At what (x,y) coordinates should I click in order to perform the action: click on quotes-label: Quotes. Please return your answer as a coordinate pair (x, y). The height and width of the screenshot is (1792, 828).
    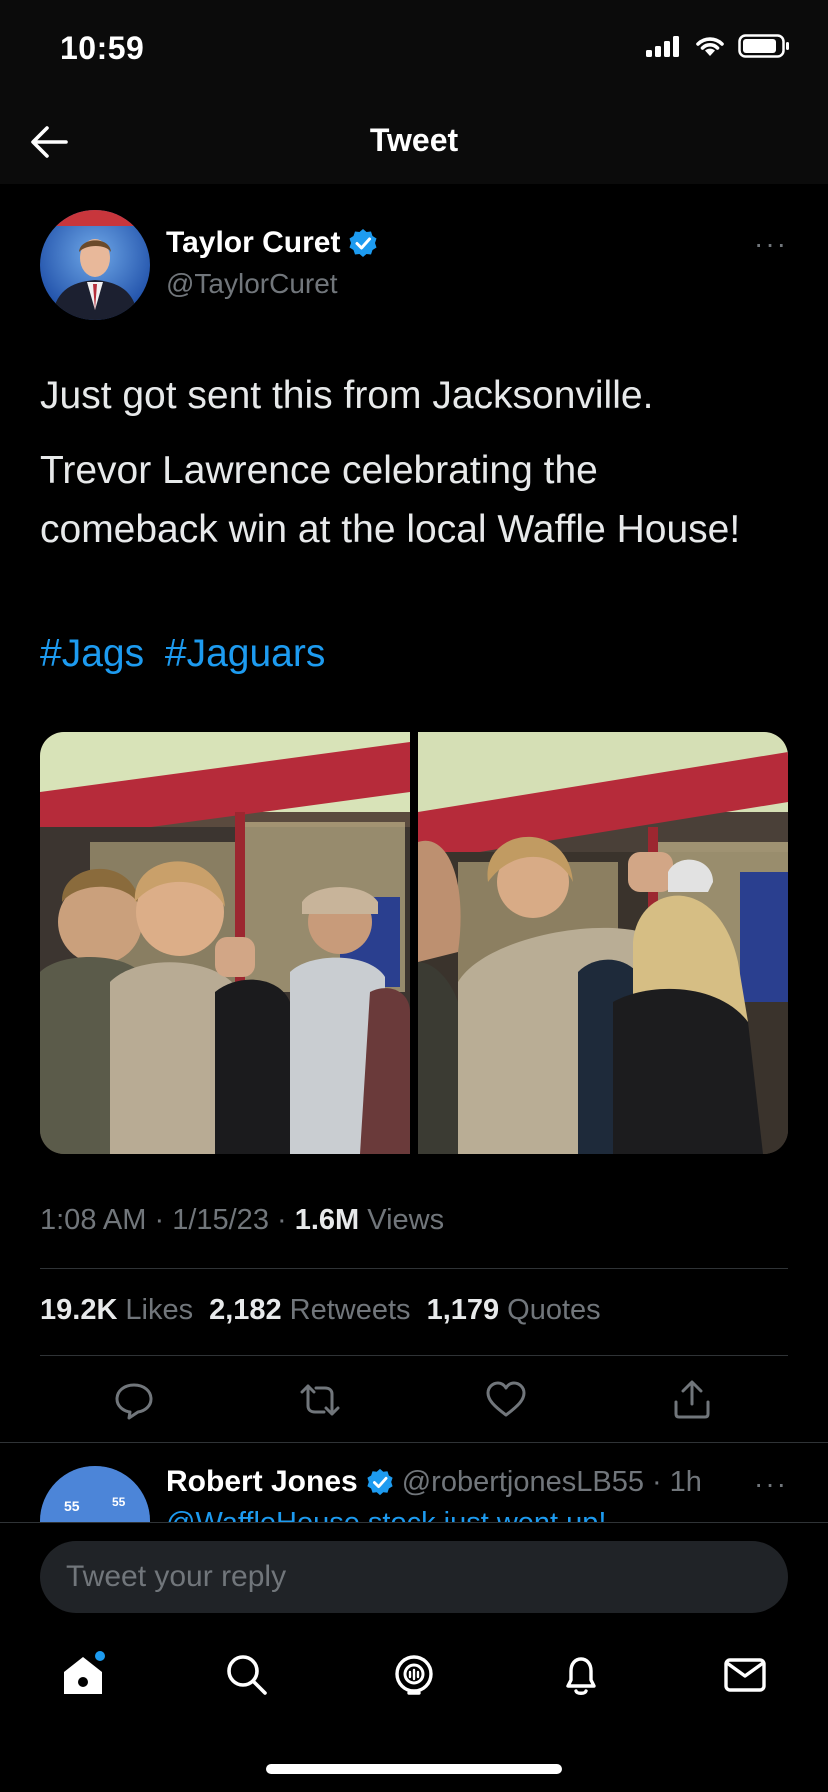
    Looking at the image, I should click on (554, 1310).